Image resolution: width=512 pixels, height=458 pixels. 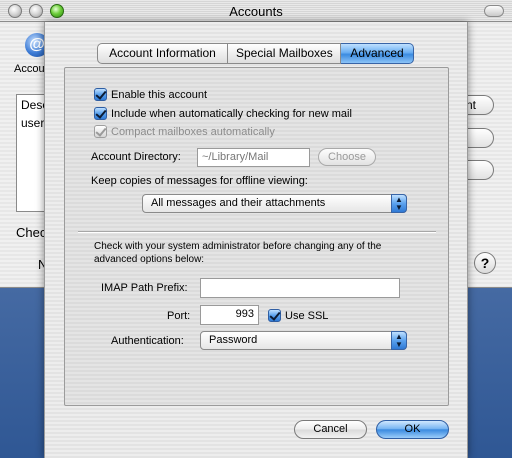 What do you see at coordinates (412, 429) in the screenshot?
I see `ok-button: OK` at bounding box center [412, 429].